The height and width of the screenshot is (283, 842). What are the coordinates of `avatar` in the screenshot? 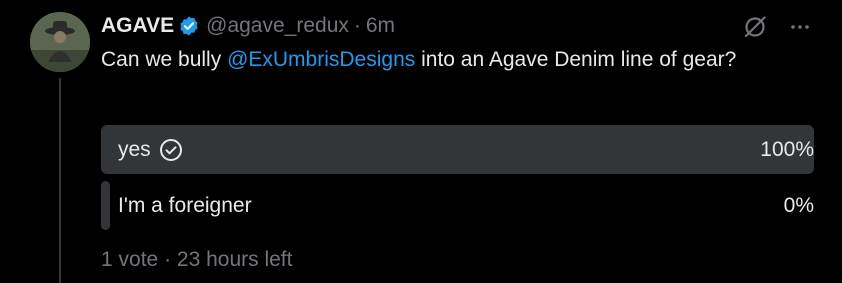 It's located at (60, 42).